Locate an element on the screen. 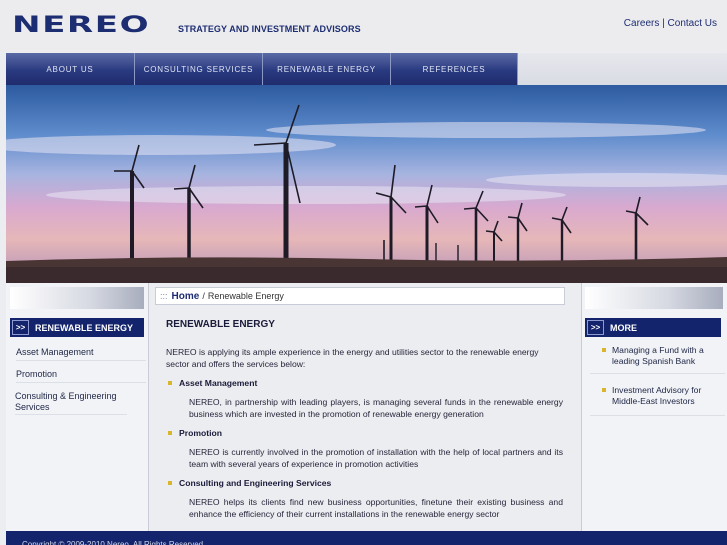  breadcrumb: ::: Home / Renewable Energy is located at coordinates (360, 296).